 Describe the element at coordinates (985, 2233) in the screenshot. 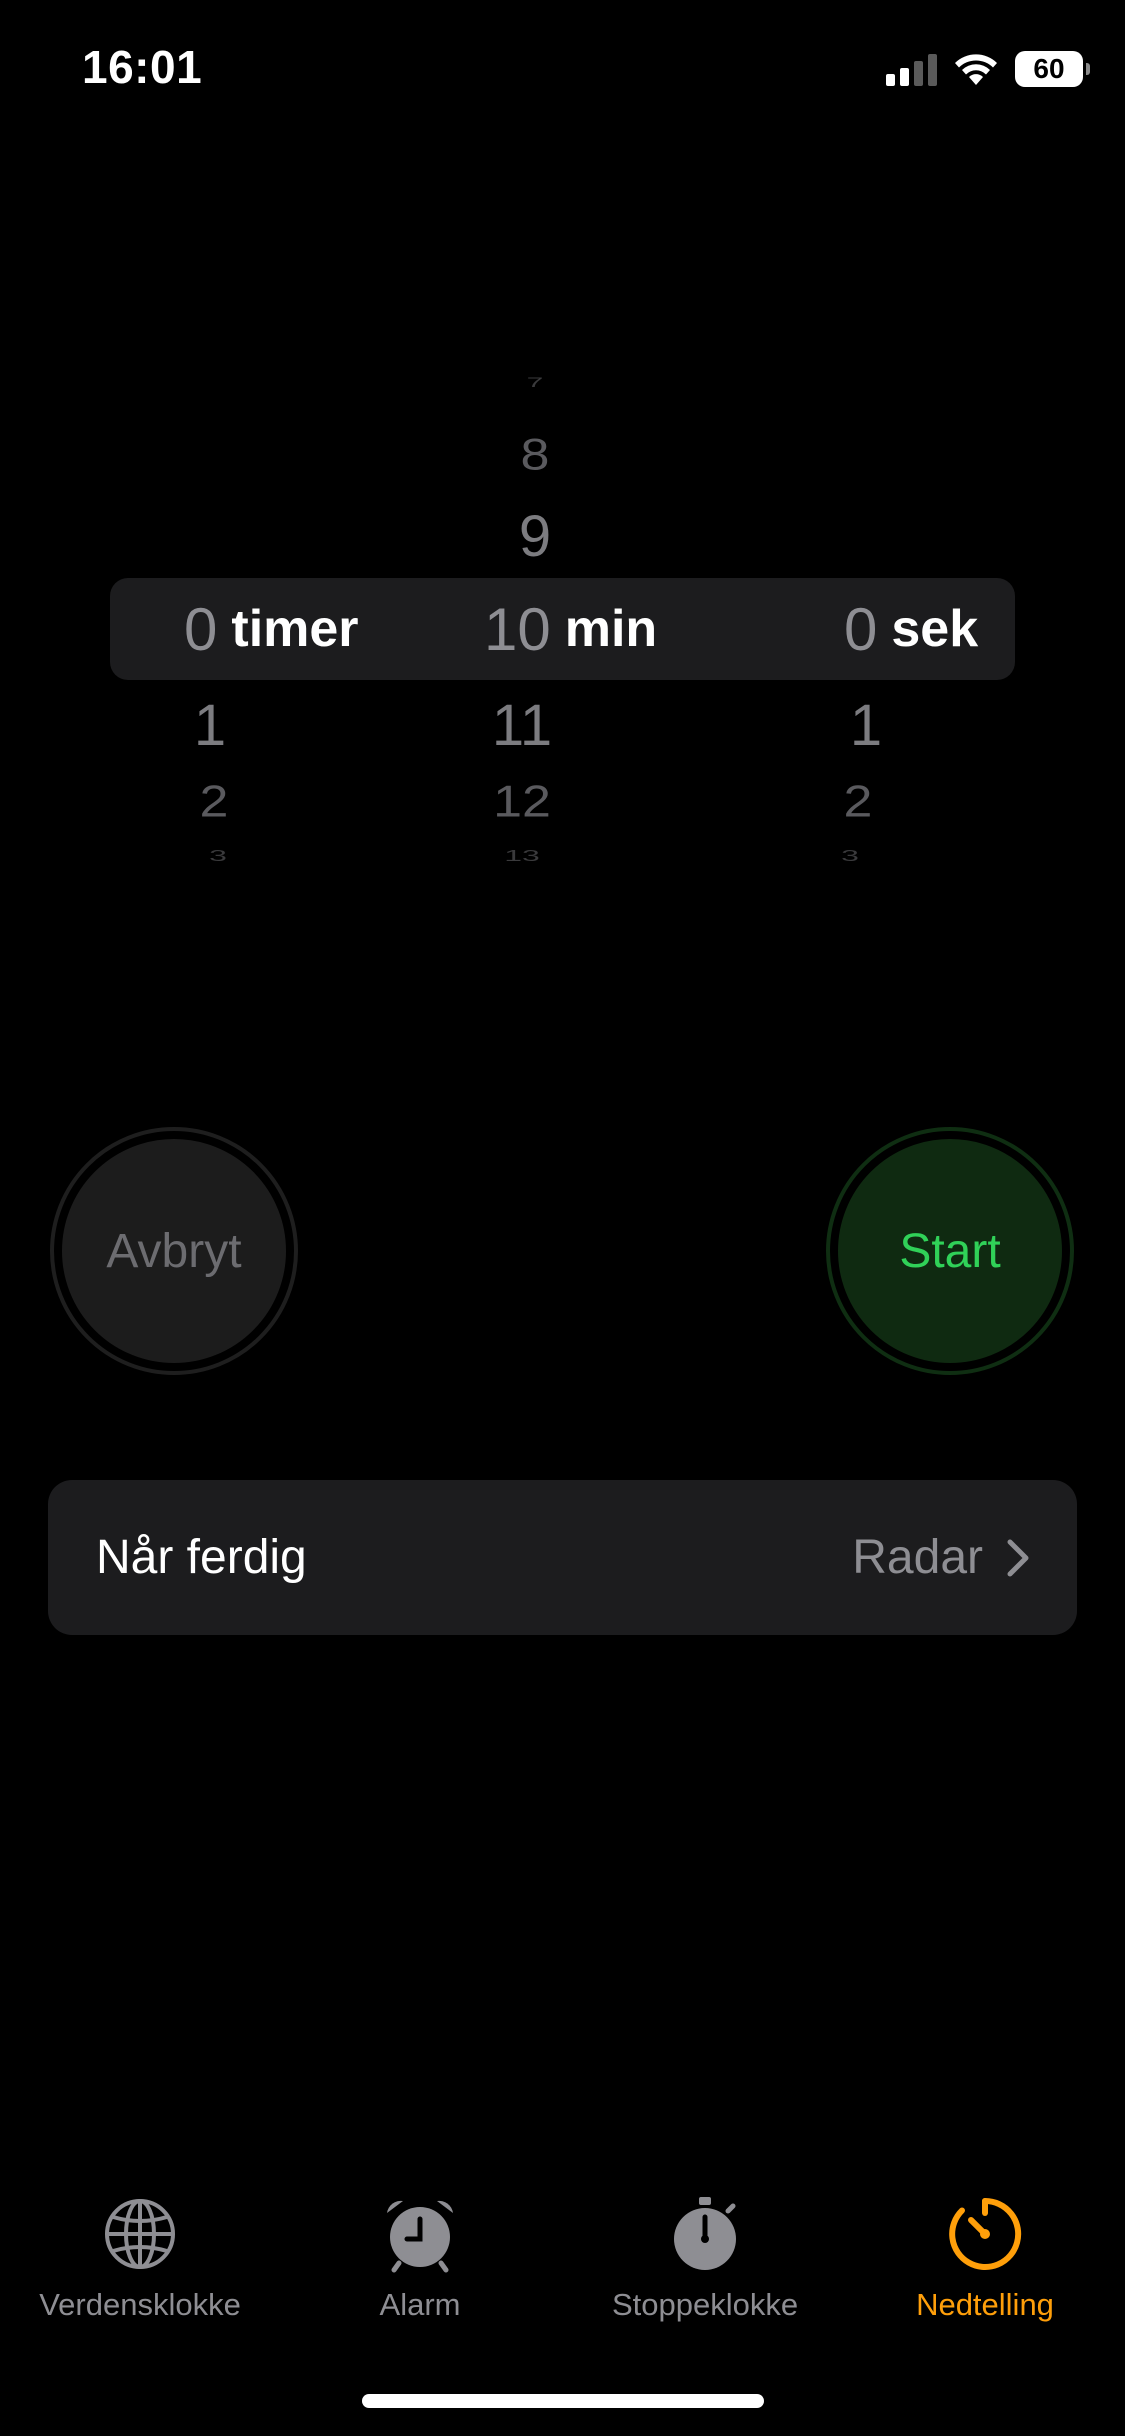

I see `timer-icon` at that location.